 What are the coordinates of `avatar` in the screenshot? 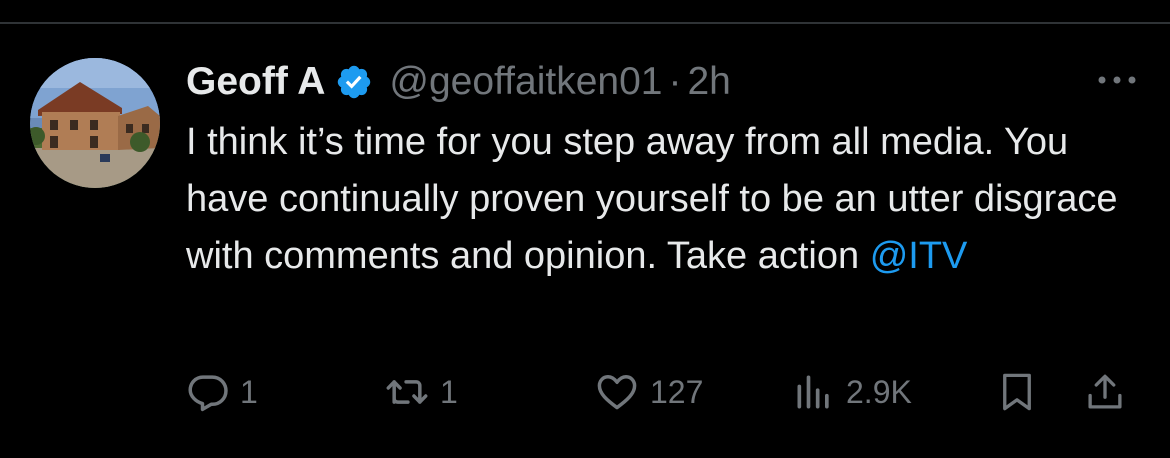 It's located at (95, 123).